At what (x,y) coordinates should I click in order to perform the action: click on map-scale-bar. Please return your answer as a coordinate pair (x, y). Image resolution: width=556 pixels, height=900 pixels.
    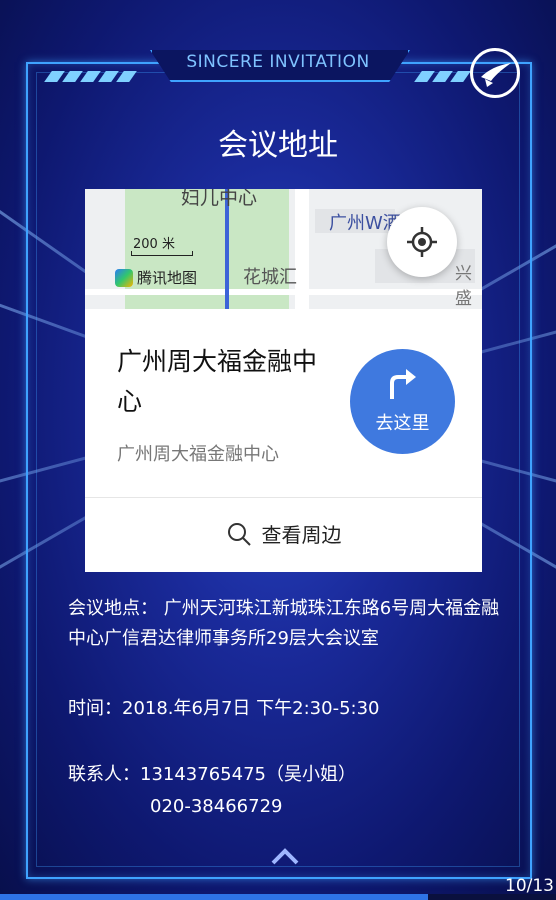
    Looking at the image, I should click on (162, 253).